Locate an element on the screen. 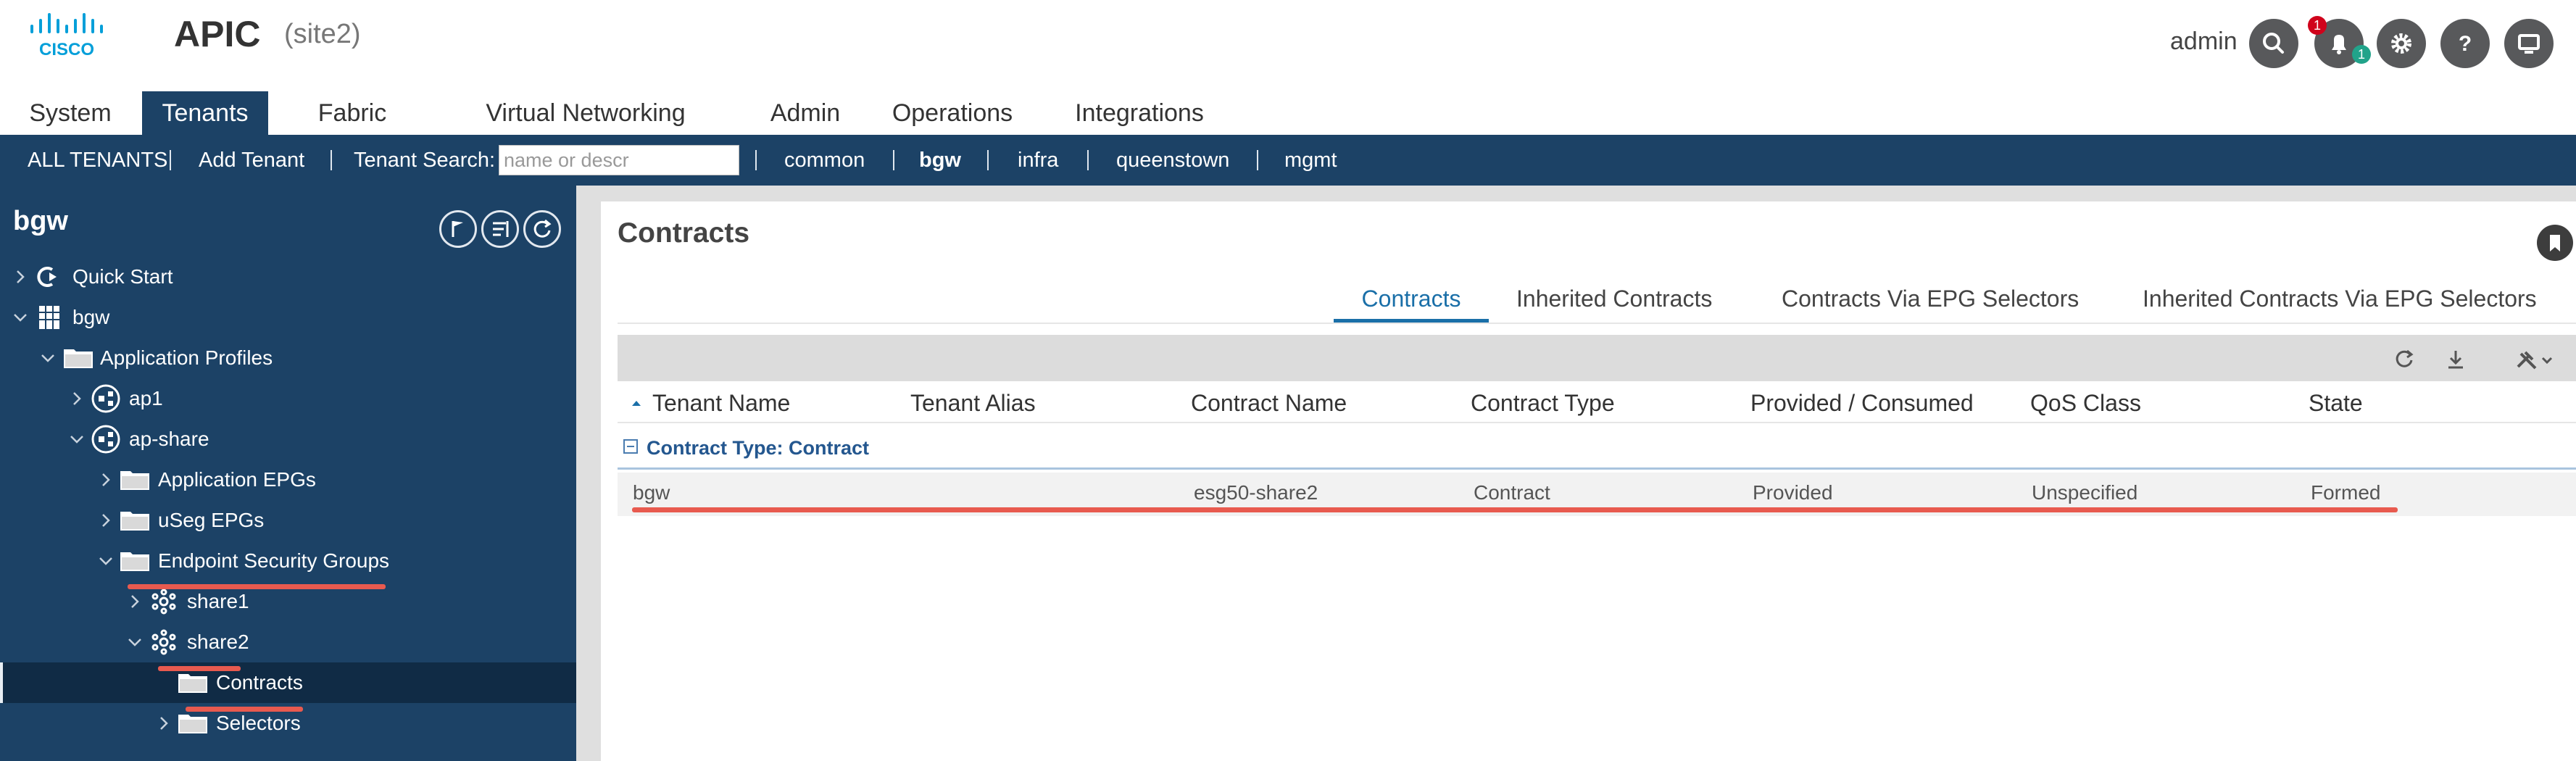 The image size is (2576, 761). tab-admin: Admin is located at coordinates (805, 113).